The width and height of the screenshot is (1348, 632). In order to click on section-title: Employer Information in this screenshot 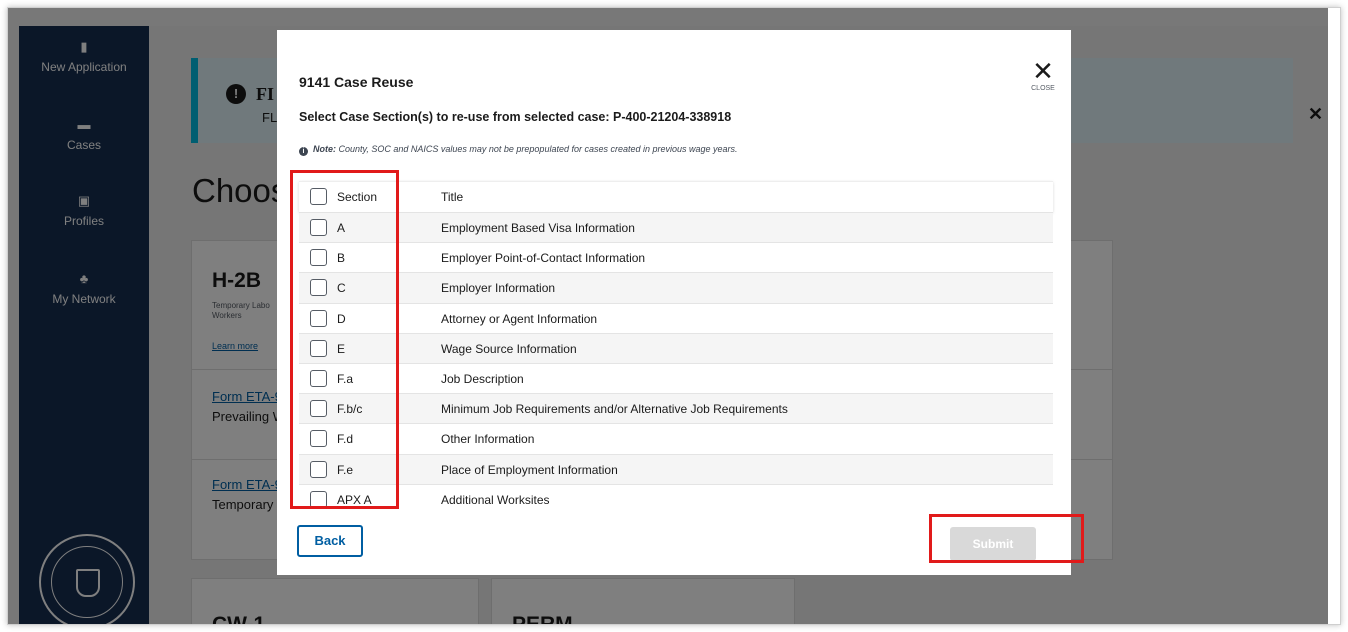, I will do `click(498, 288)`.